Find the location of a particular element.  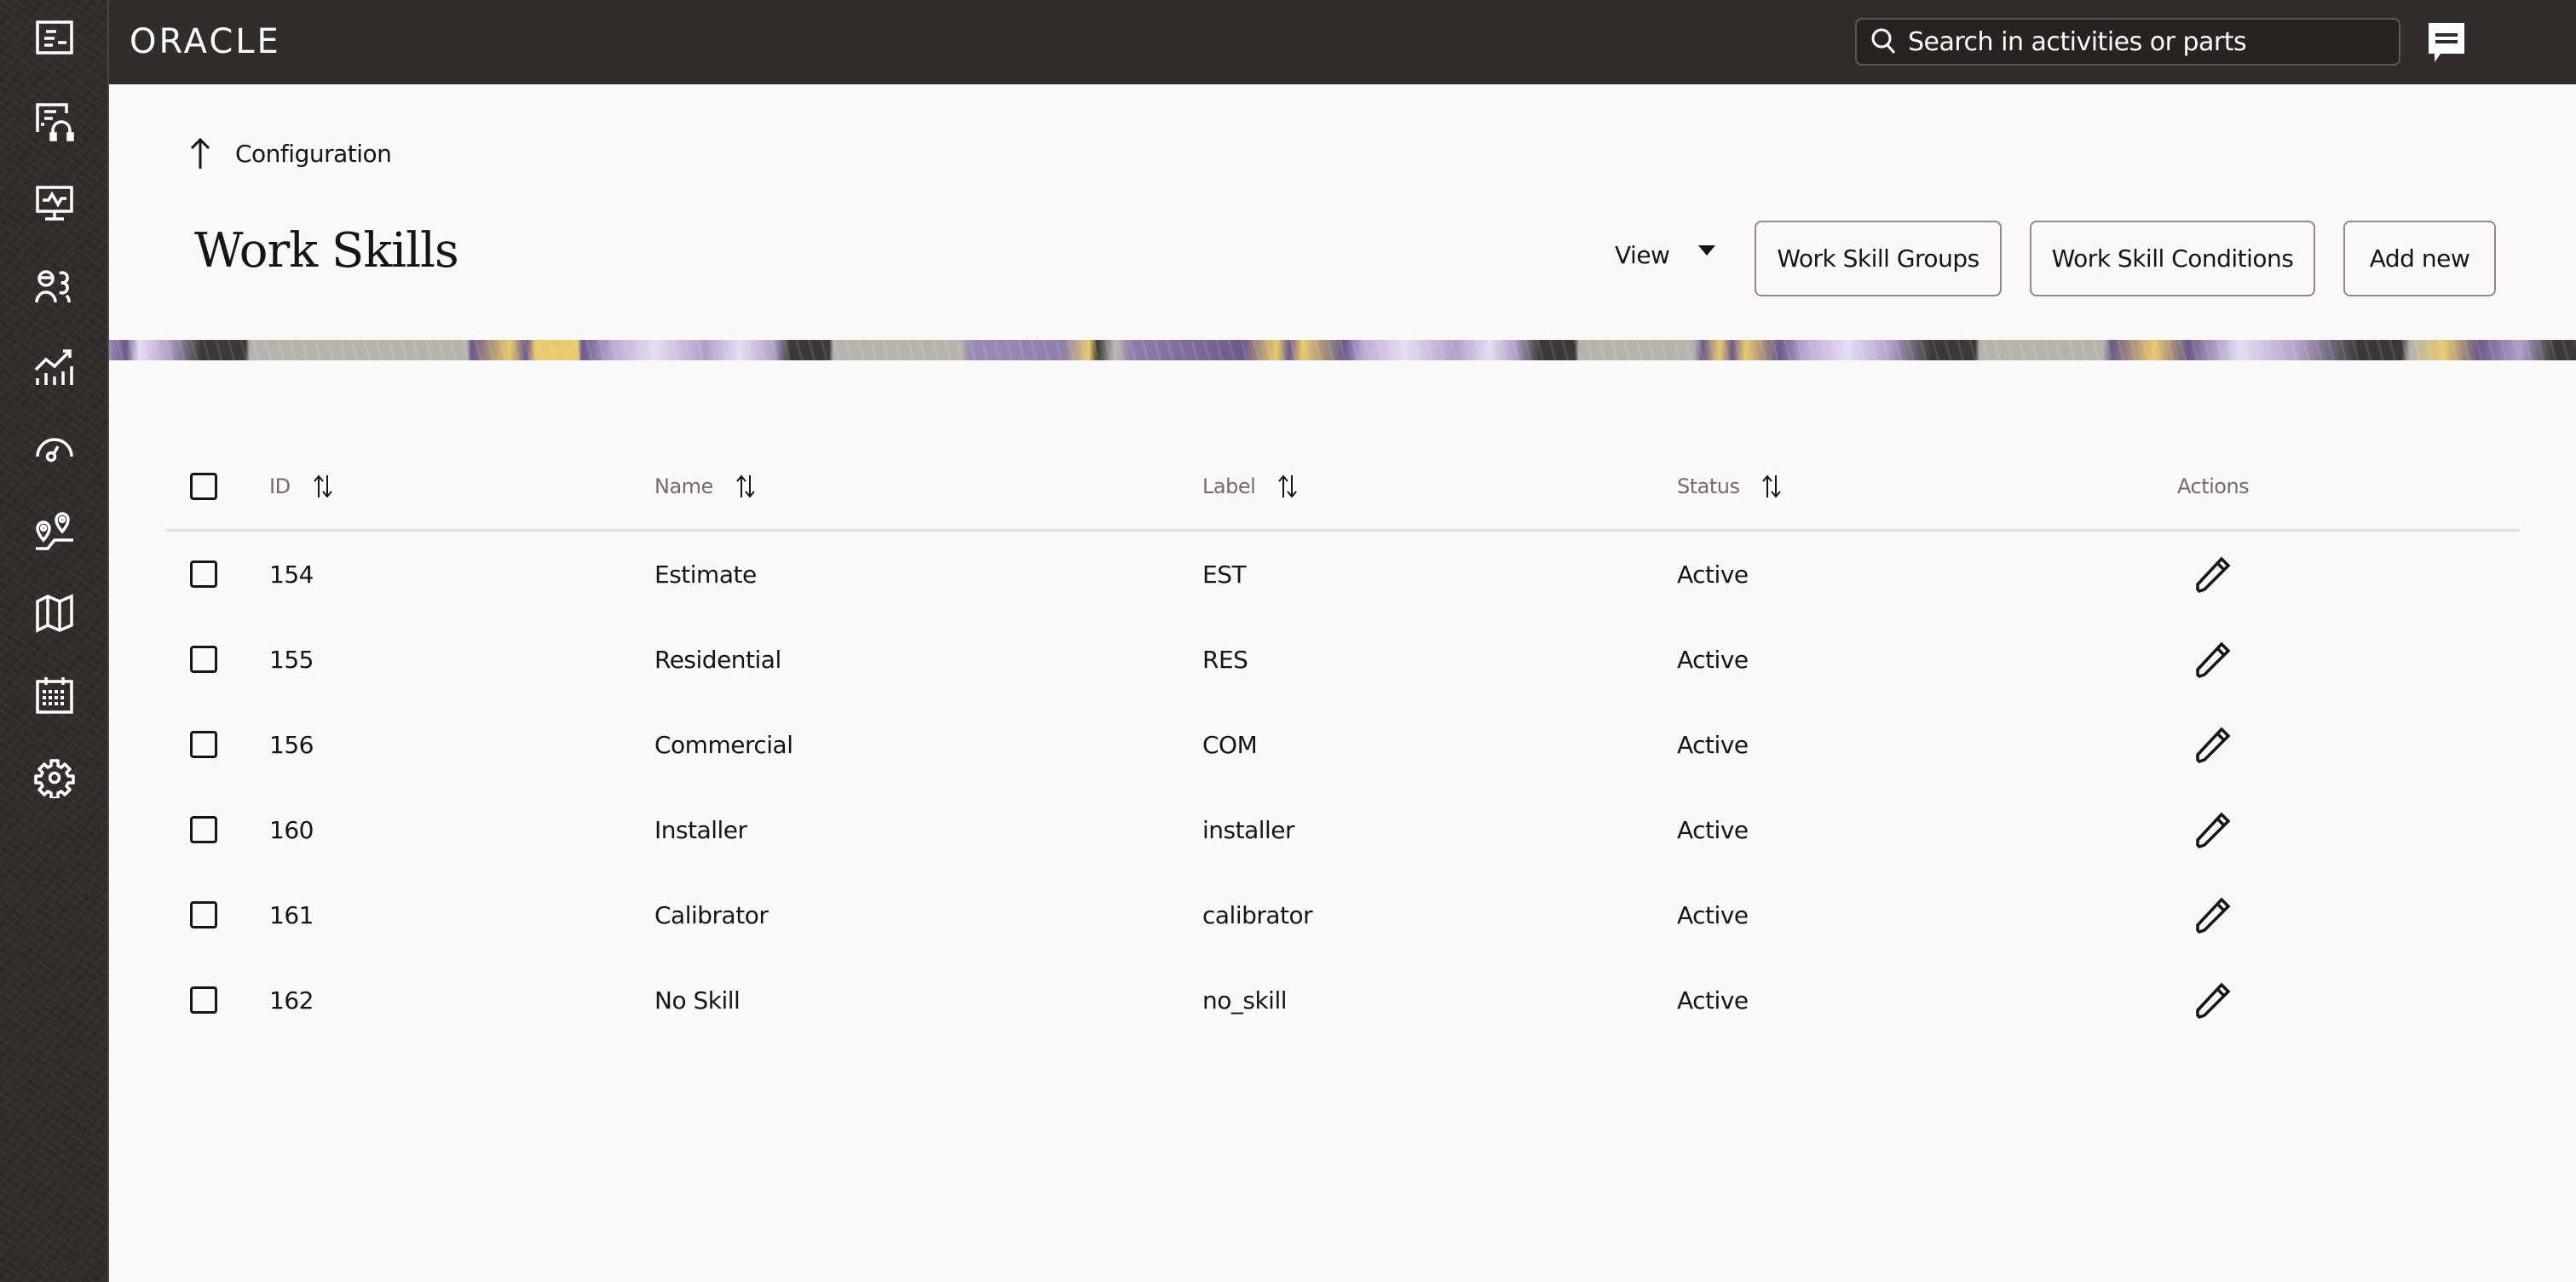

breadcrumb-label: Configuration is located at coordinates (313, 153).